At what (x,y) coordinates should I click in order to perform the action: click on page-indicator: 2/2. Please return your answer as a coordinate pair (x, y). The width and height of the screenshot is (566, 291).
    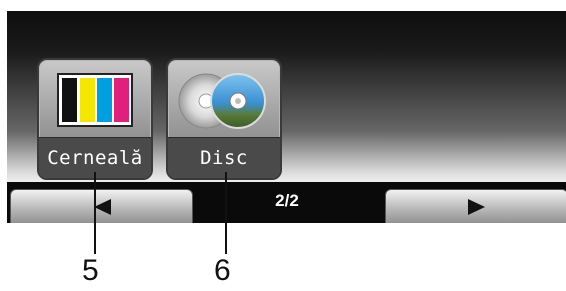
    Looking at the image, I should click on (287, 200).